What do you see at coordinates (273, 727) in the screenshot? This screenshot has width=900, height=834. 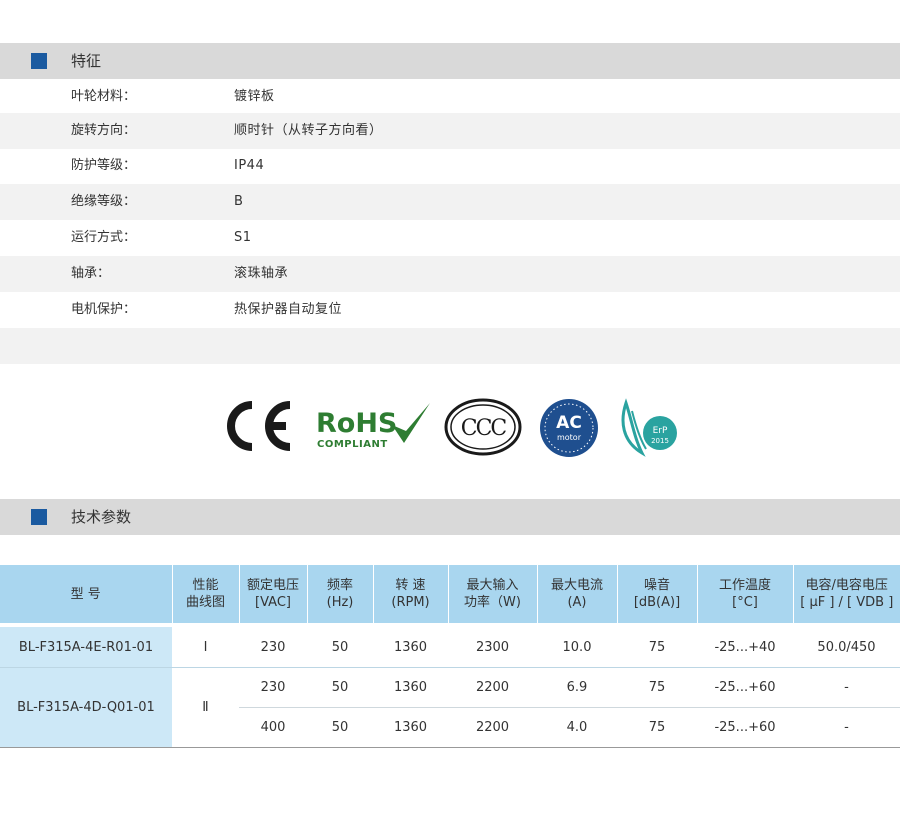 I see `voltage-cell: 400` at bounding box center [273, 727].